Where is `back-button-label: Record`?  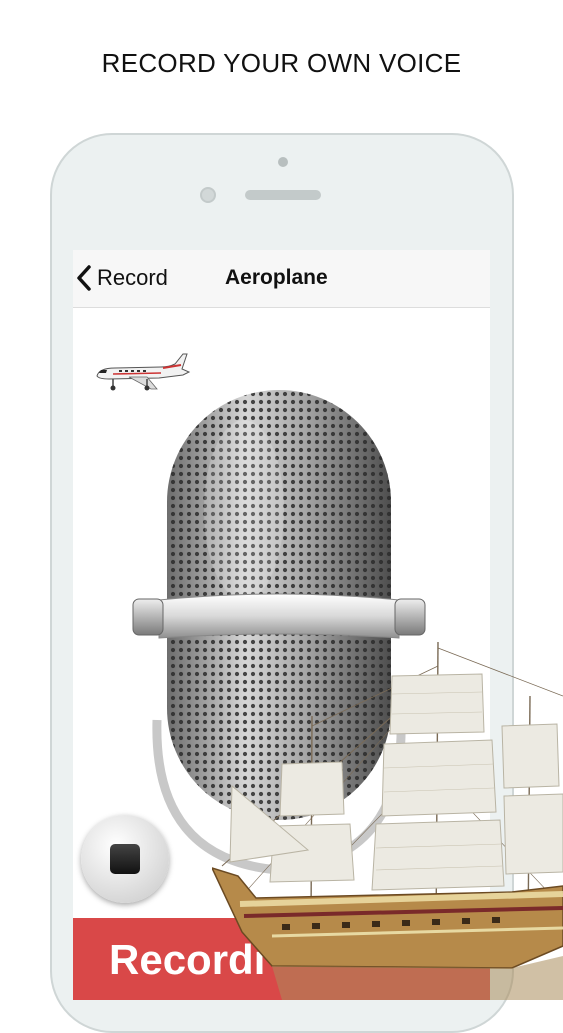 back-button-label: Record is located at coordinates (132, 277).